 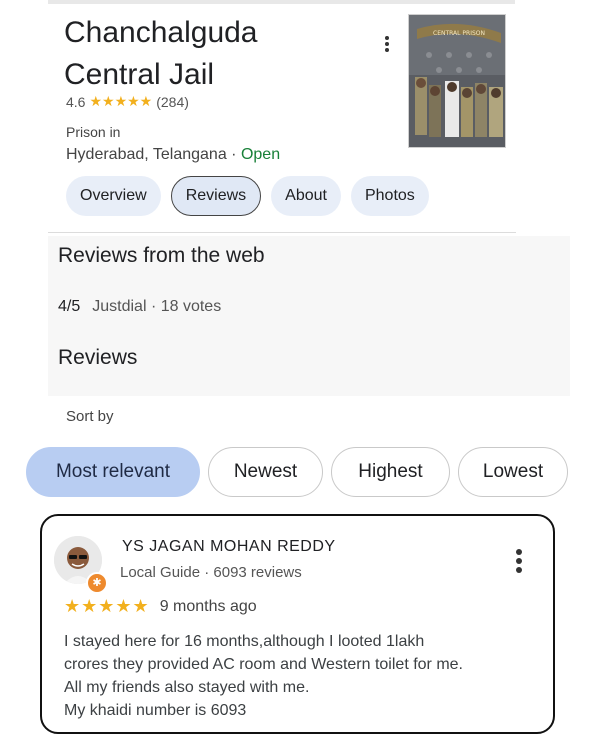 What do you see at coordinates (139, 74) in the screenshot?
I see `place-title-line2: Central Jail` at bounding box center [139, 74].